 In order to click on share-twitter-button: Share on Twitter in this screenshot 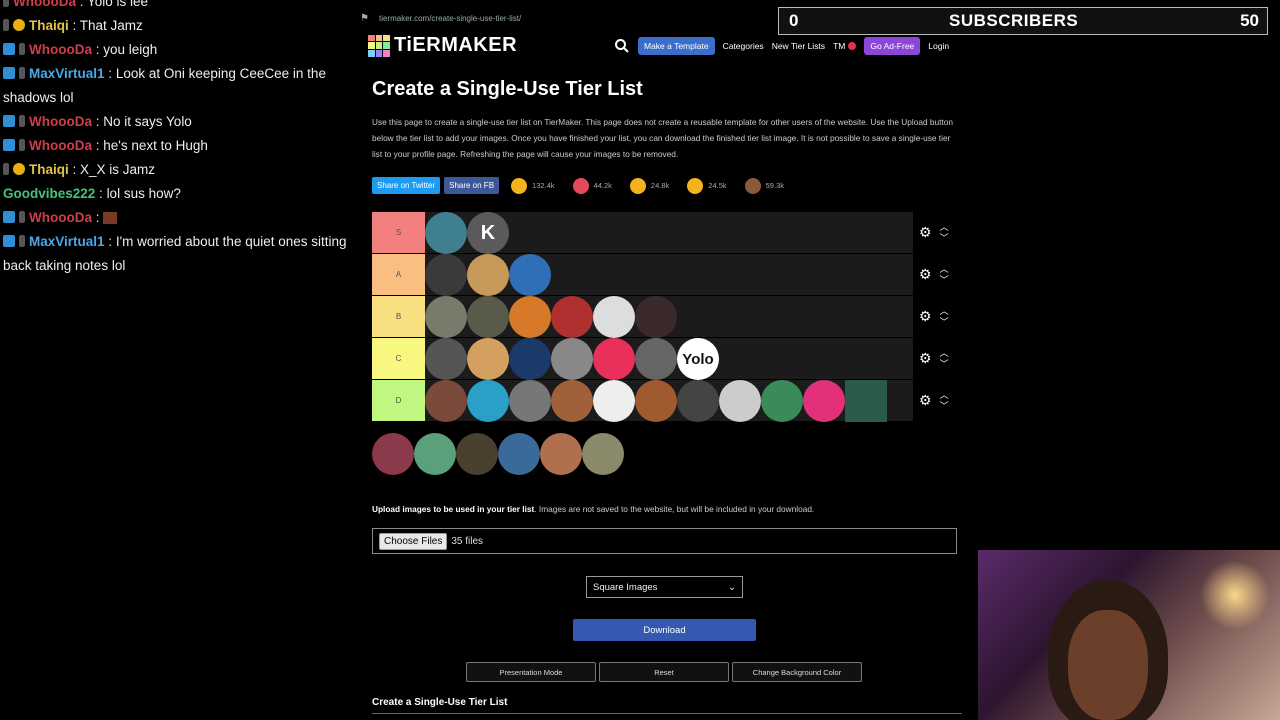, I will do `click(406, 185)`.